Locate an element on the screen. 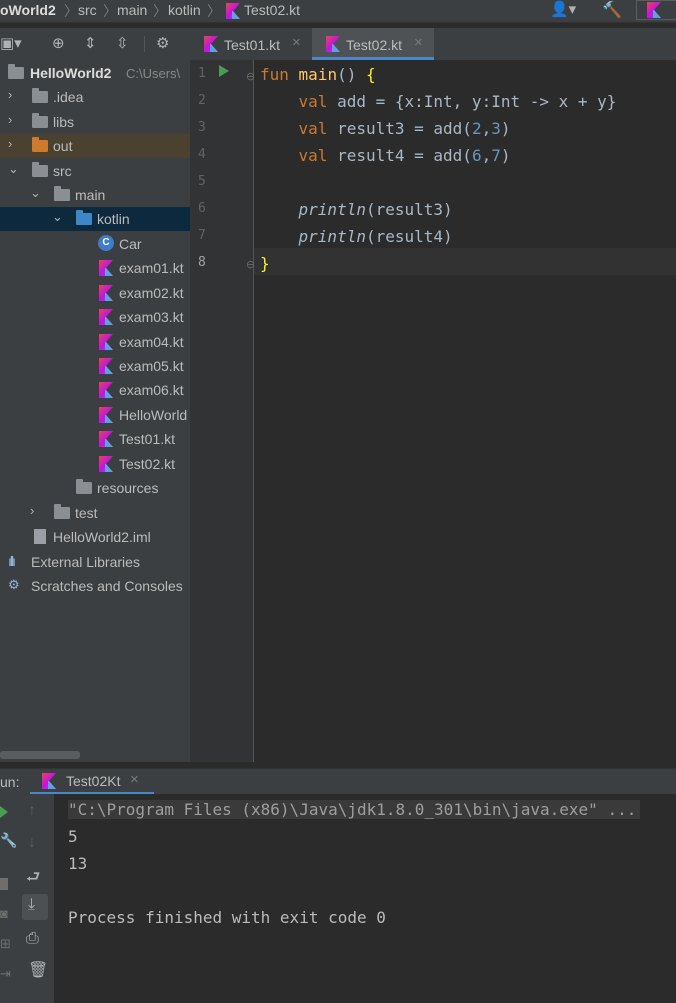 The image size is (676, 1003). tree-item-label: Scratches and Consoles is located at coordinates (107, 586).